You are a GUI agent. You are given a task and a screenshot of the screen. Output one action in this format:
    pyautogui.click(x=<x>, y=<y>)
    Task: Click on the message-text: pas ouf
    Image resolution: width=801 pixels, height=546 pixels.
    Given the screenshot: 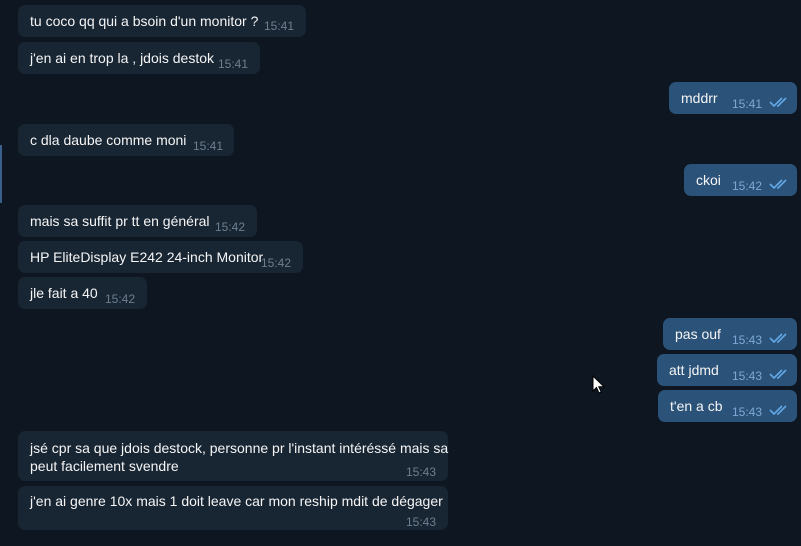 What is the action you would take?
    pyautogui.click(x=698, y=334)
    